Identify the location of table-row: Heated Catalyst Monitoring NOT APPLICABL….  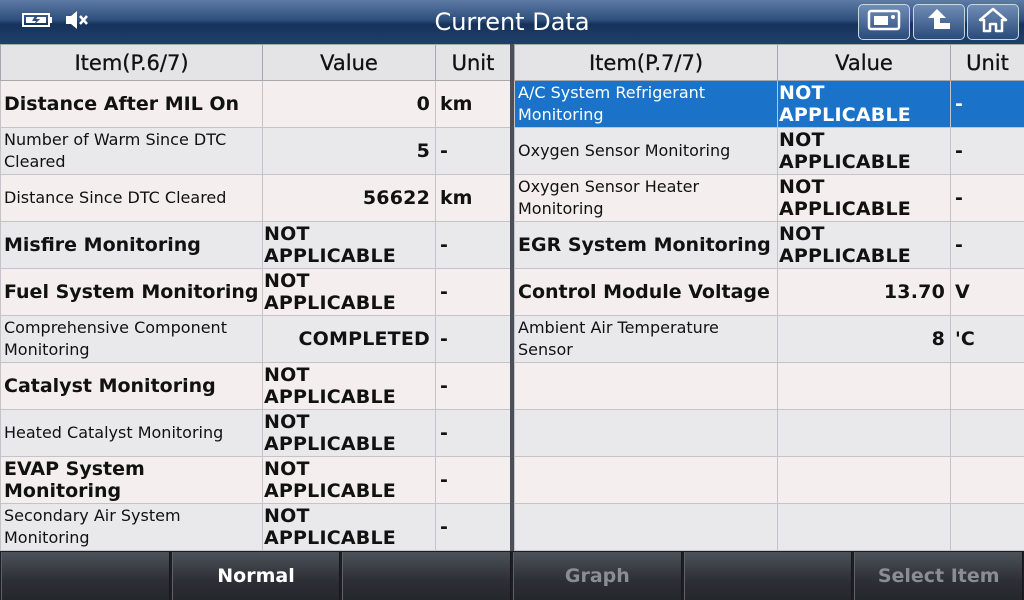
(255, 433).